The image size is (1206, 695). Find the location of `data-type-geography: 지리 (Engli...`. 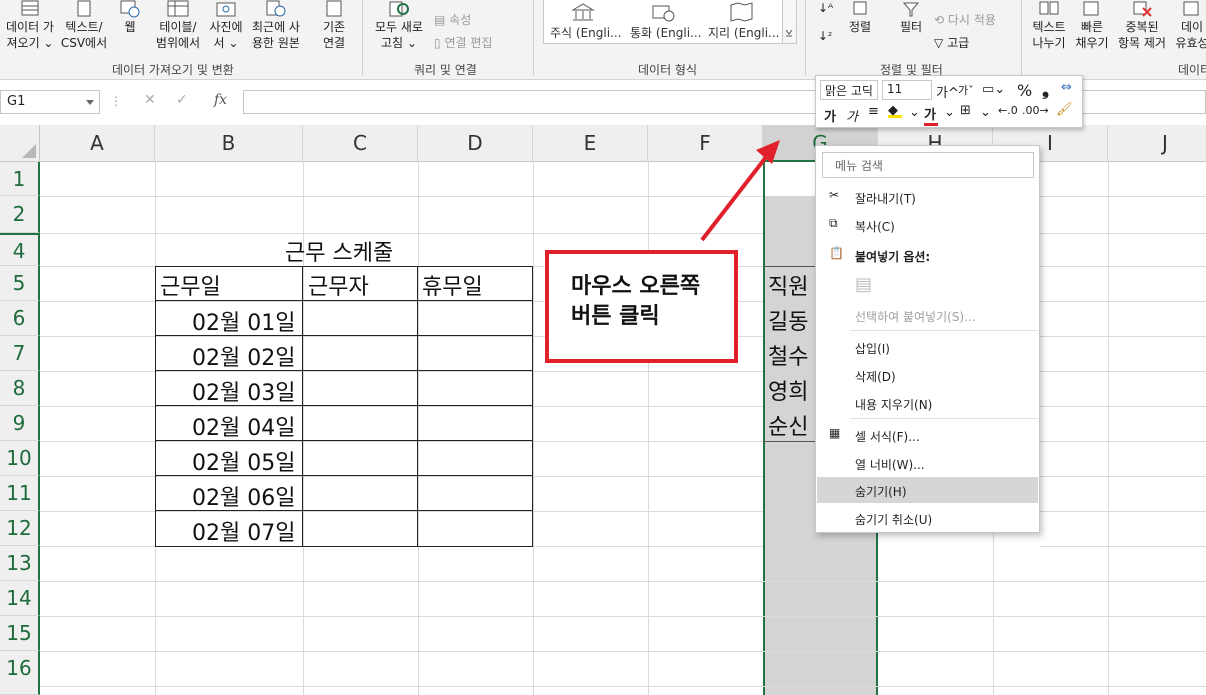

data-type-geography: 지리 (Engli... is located at coordinates (744, 32).